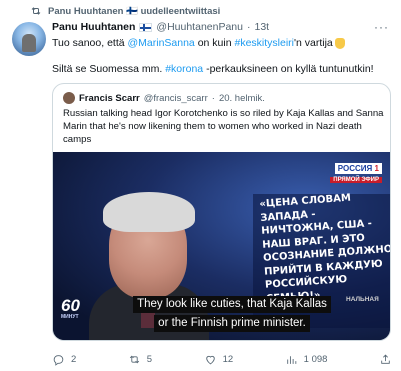  I want to click on author-avatar, so click(29, 39).